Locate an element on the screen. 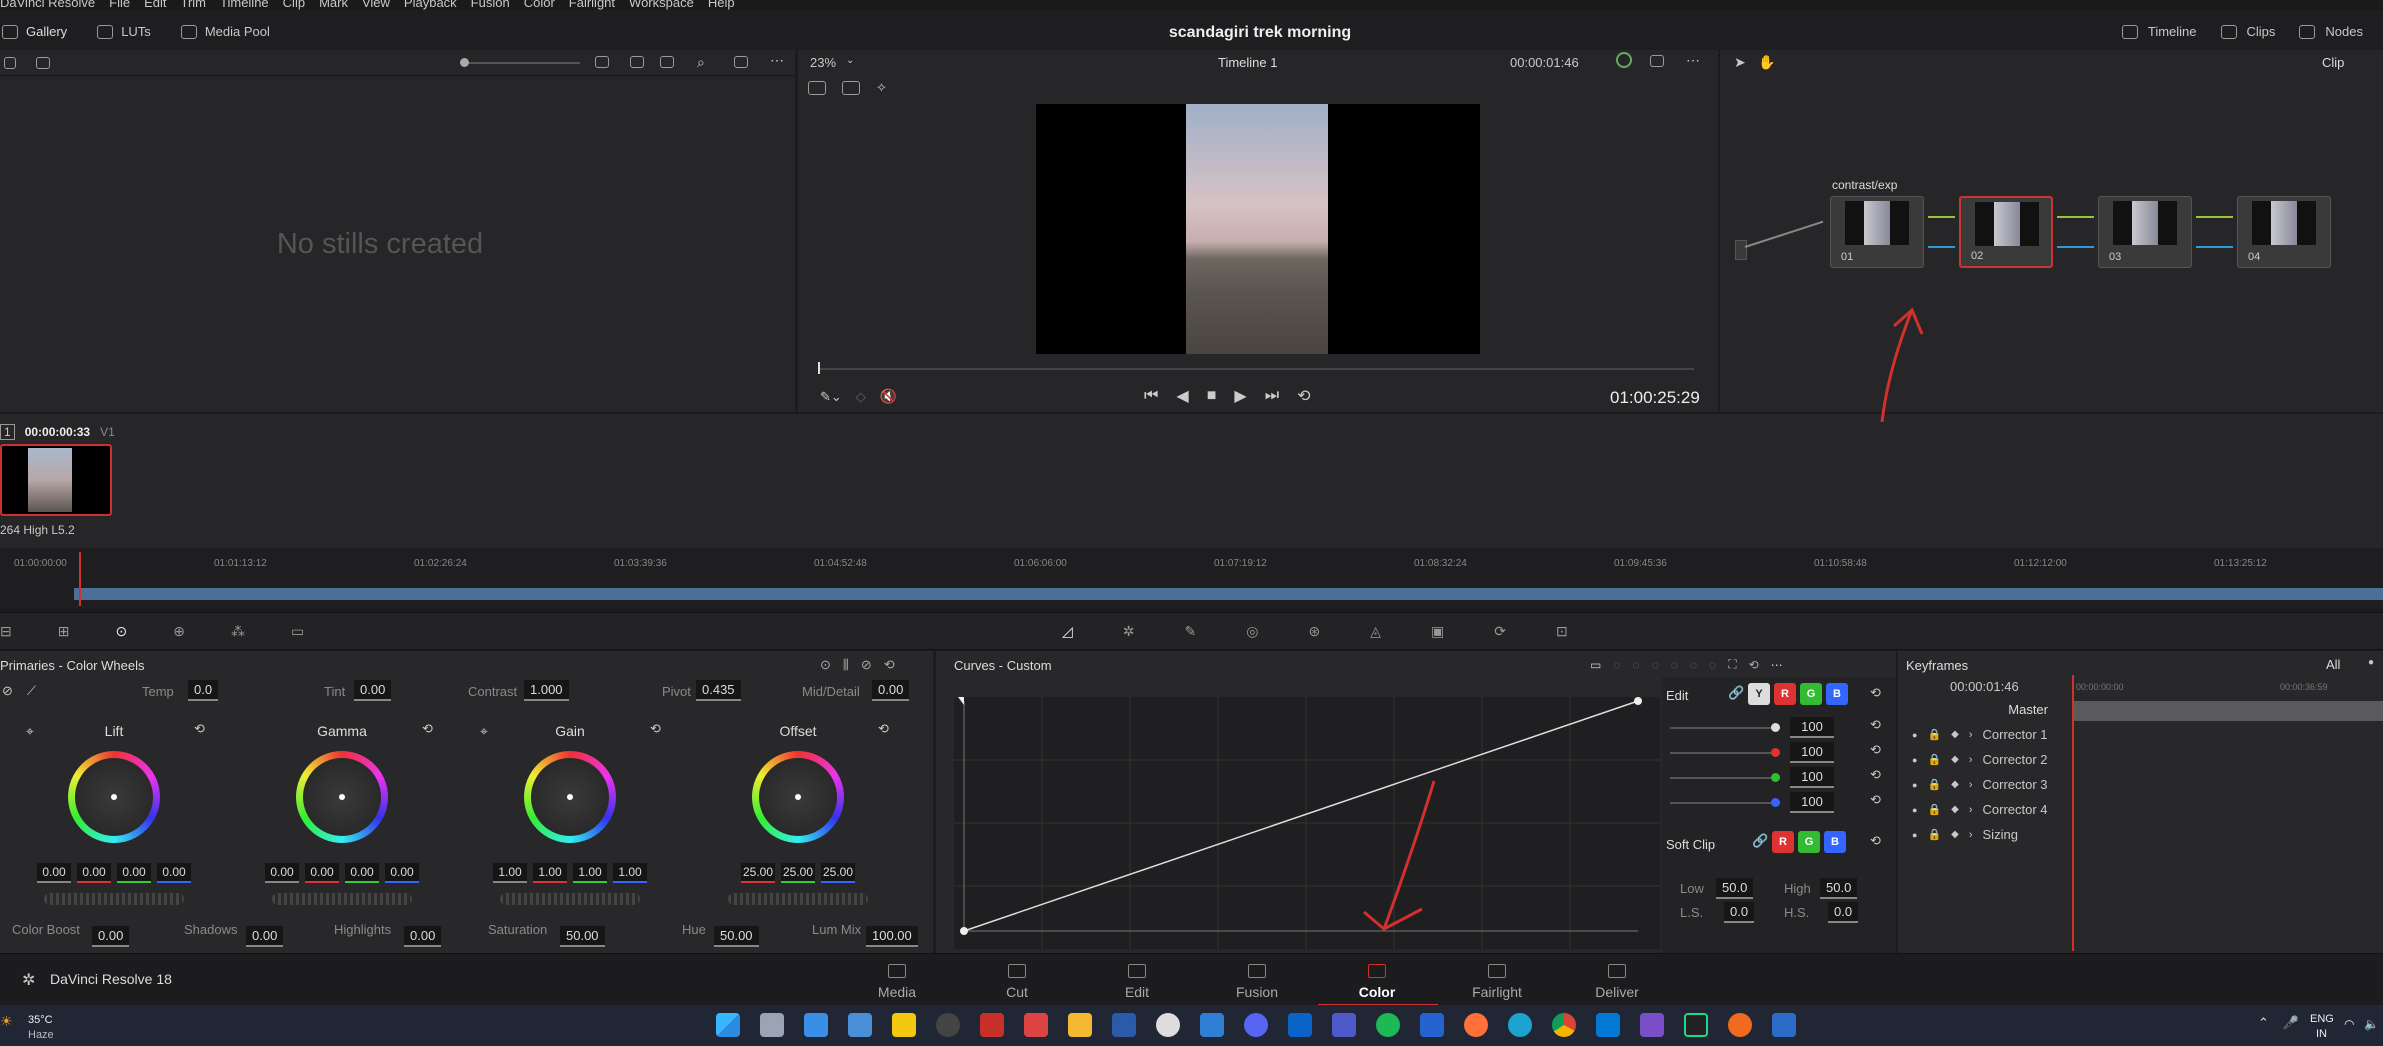 This screenshot has height=1046, width=2383. page-fairlight: Fairlight is located at coordinates (1497, 982).